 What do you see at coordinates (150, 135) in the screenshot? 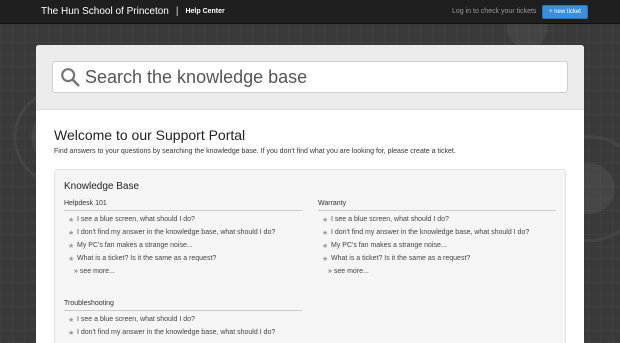
I see `welcome-title: Welcome to our Support Portal` at bounding box center [150, 135].